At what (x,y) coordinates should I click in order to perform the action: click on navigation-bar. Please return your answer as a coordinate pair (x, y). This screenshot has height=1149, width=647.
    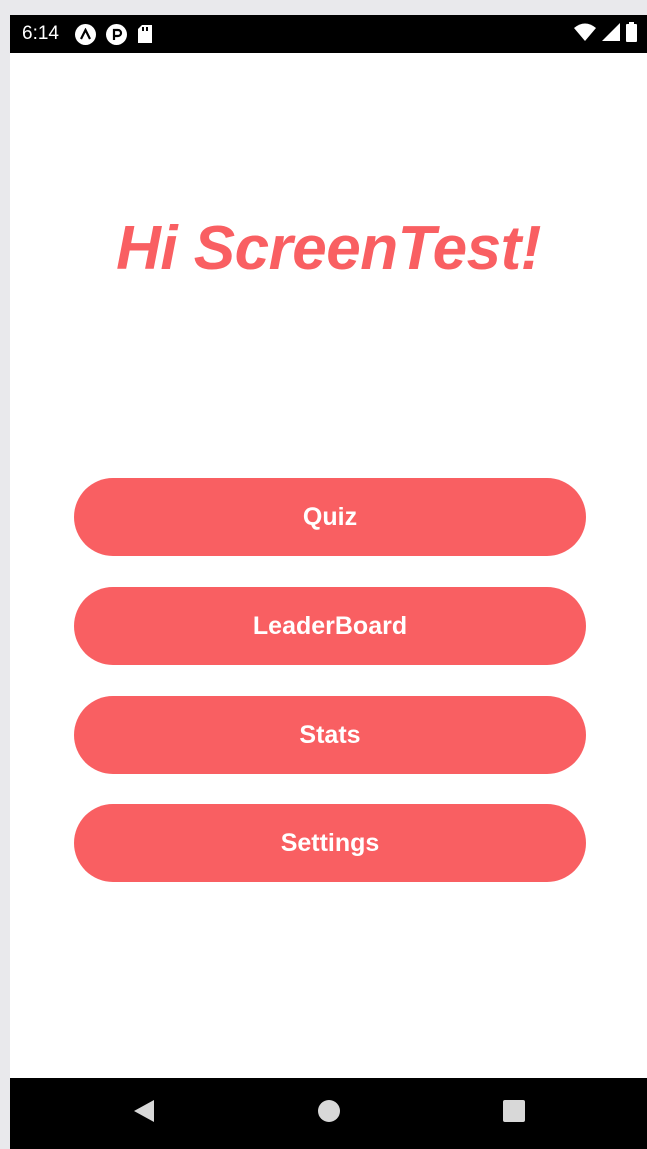
    Looking at the image, I should click on (328, 1113).